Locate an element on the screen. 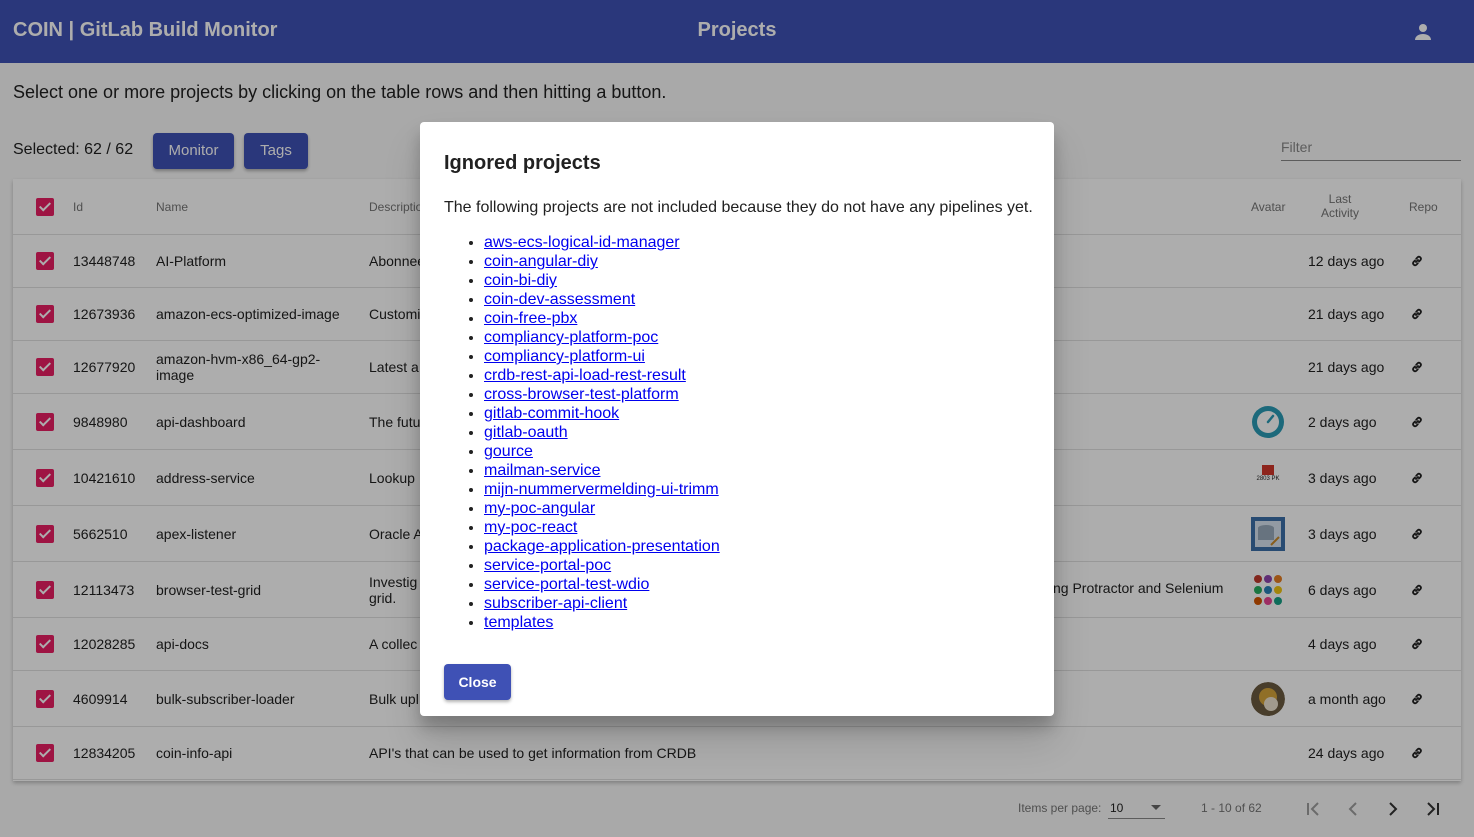 The image size is (1474, 837). list-item: crdb-rest-api-load-rest-result is located at coordinates (602, 375).